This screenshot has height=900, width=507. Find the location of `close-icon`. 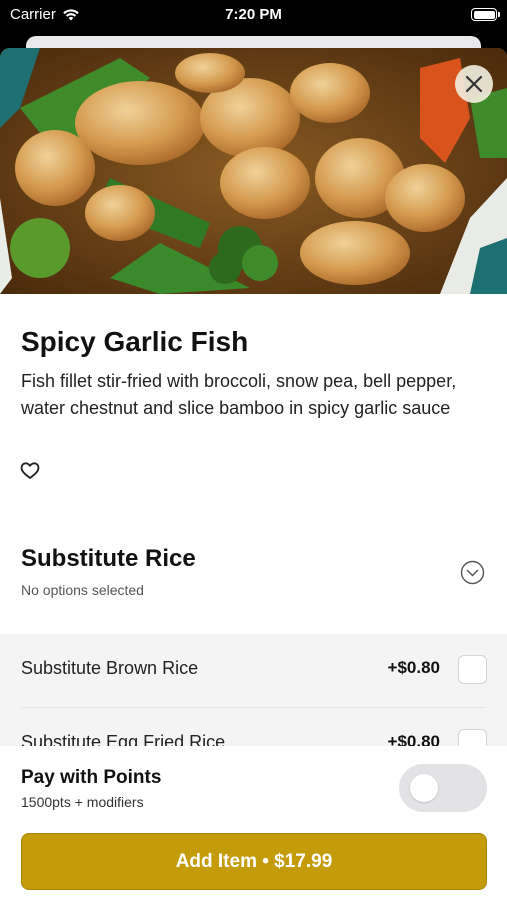

close-icon is located at coordinates (474, 84).